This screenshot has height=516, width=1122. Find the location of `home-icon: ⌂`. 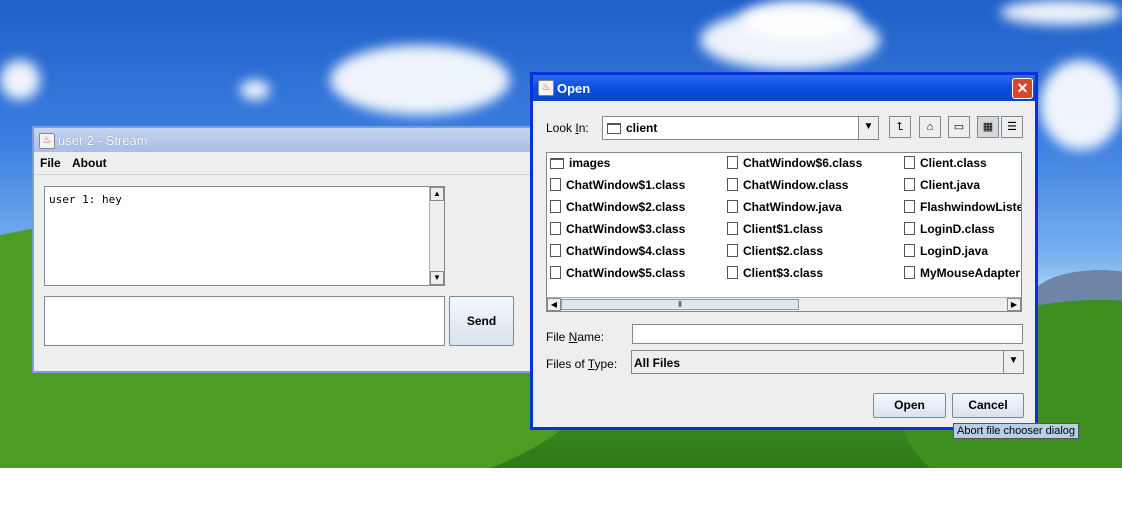

home-icon: ⌂ is located at coordinates (930, 127).